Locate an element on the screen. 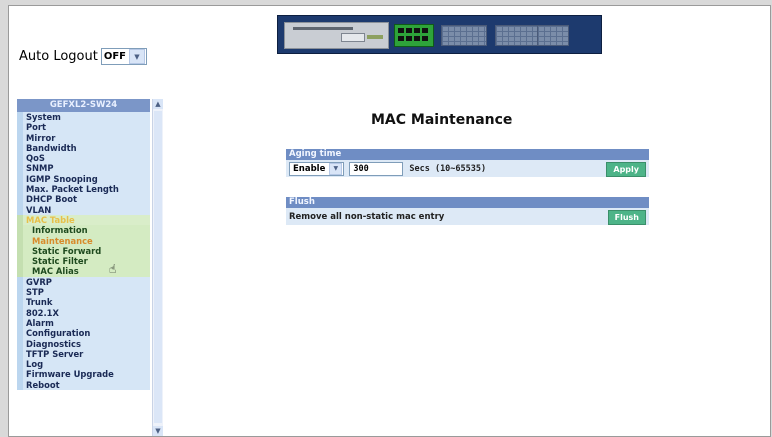 The image size is (772, 437). menu-item-stp: STP is located at coordinates (83, 292).